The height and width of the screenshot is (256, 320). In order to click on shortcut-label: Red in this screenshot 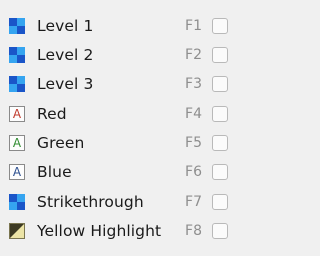, I will do `click(52, 114)`.